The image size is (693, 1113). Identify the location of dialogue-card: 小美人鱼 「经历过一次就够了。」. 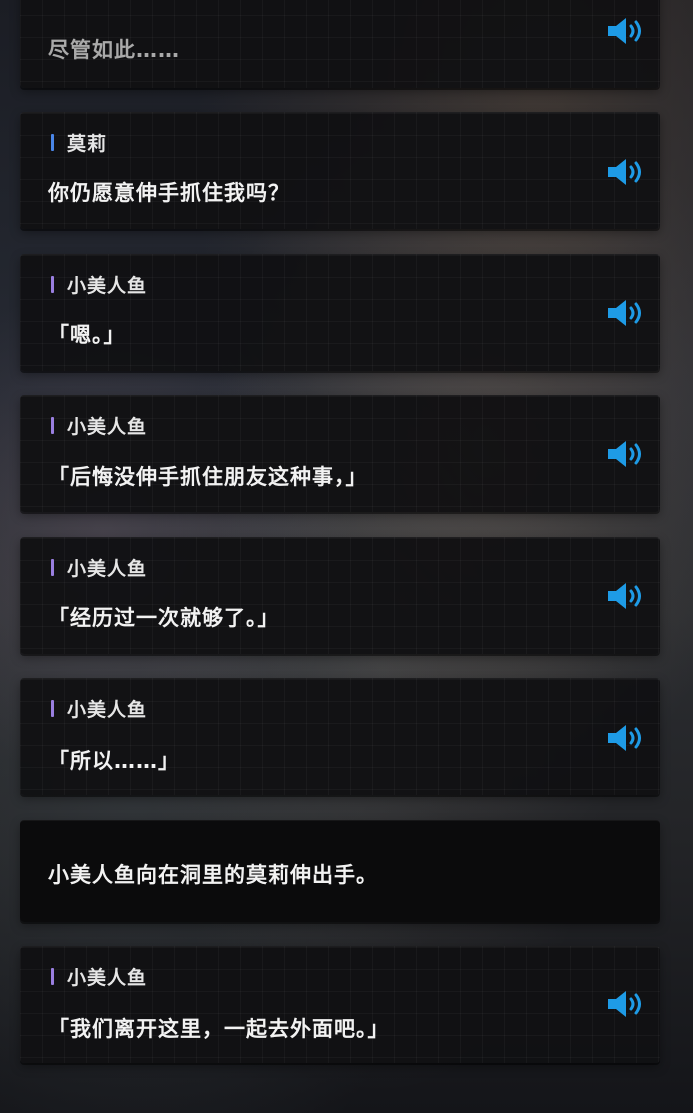
(340, 595).